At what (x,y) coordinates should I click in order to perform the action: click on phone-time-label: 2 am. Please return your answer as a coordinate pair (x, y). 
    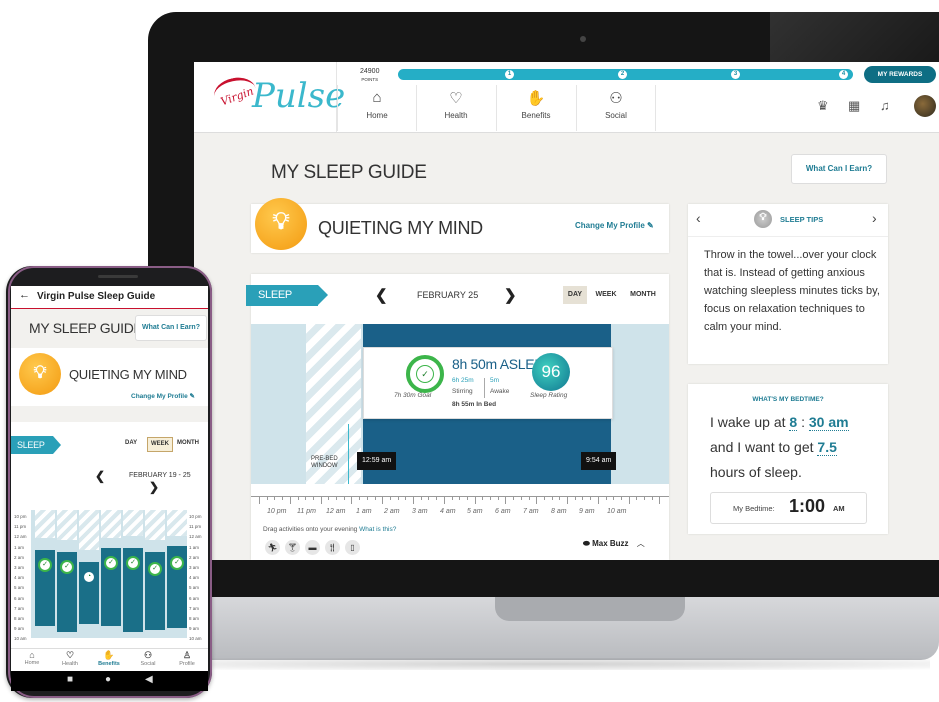
    Looking at the image, I should click on (19, 557).